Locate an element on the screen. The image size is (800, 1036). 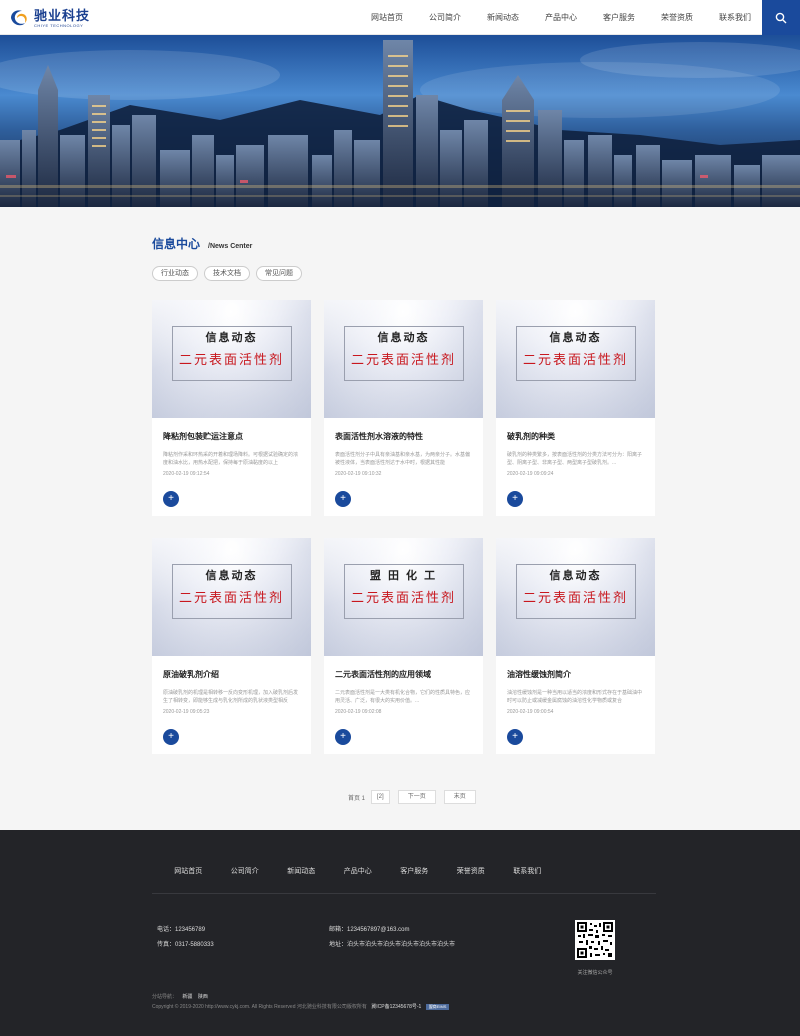
nav-products: 产品中心 is located at coordinates (561, 17).